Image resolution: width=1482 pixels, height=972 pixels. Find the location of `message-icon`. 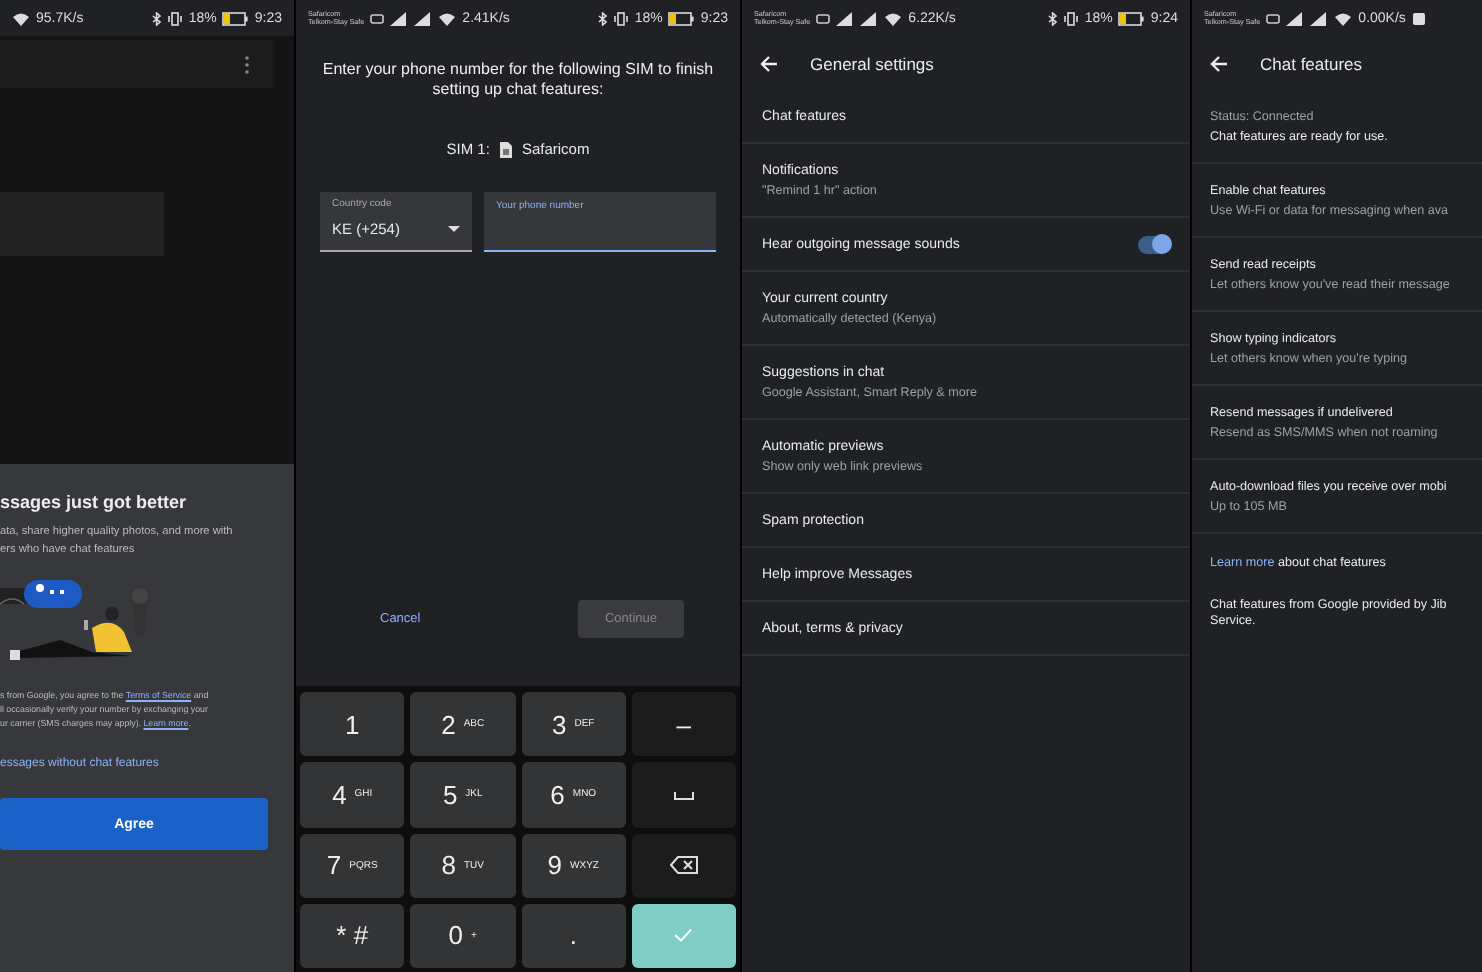

message-icon is located at coordinates (1418, 18).